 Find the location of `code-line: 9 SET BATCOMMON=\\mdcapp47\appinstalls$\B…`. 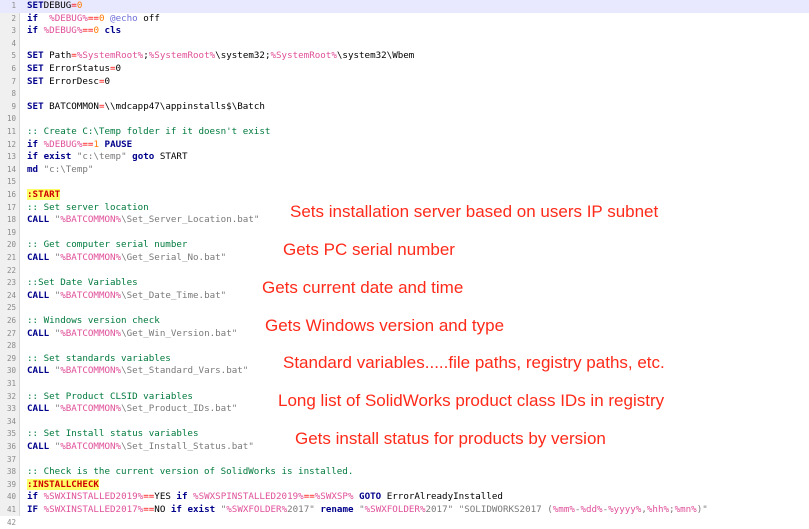

code-line: 9 SET BATCOMMON=\\mdcapp47\appinstalls$\B… is located at coordinates (404, 107).